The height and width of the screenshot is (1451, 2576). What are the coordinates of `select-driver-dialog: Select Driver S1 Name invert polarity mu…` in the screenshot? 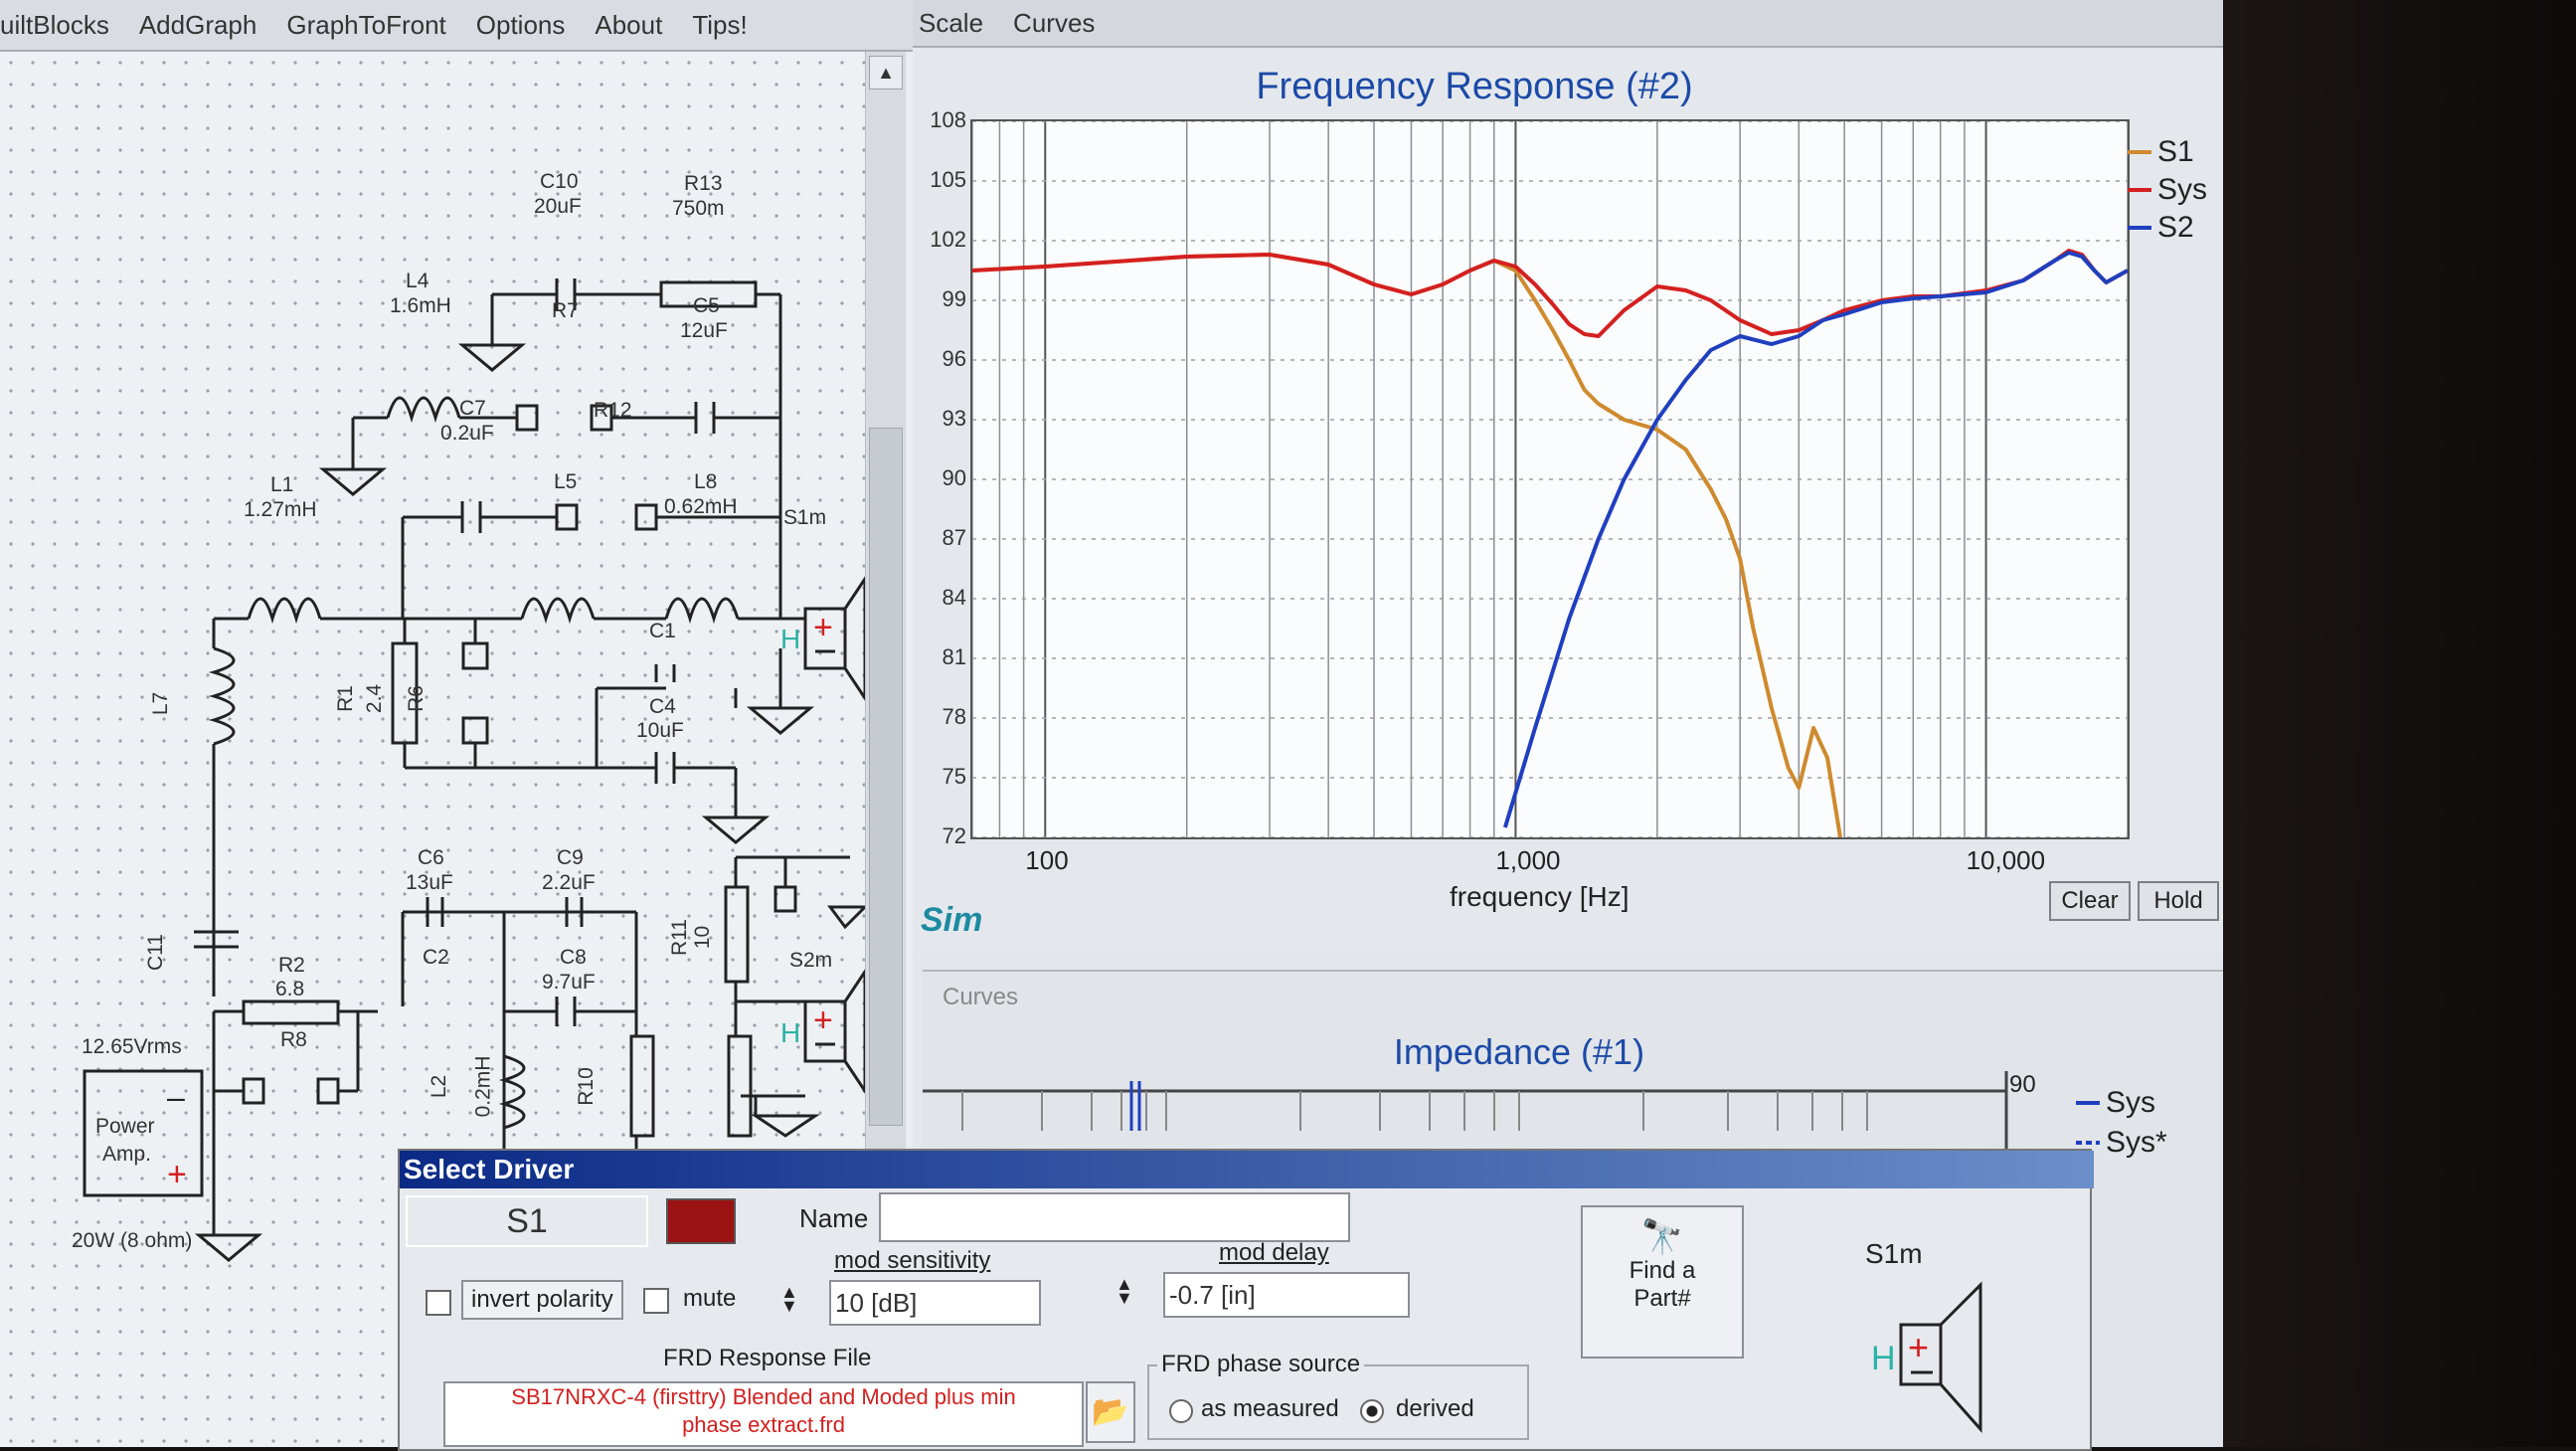 It's located at (1246, 1300).